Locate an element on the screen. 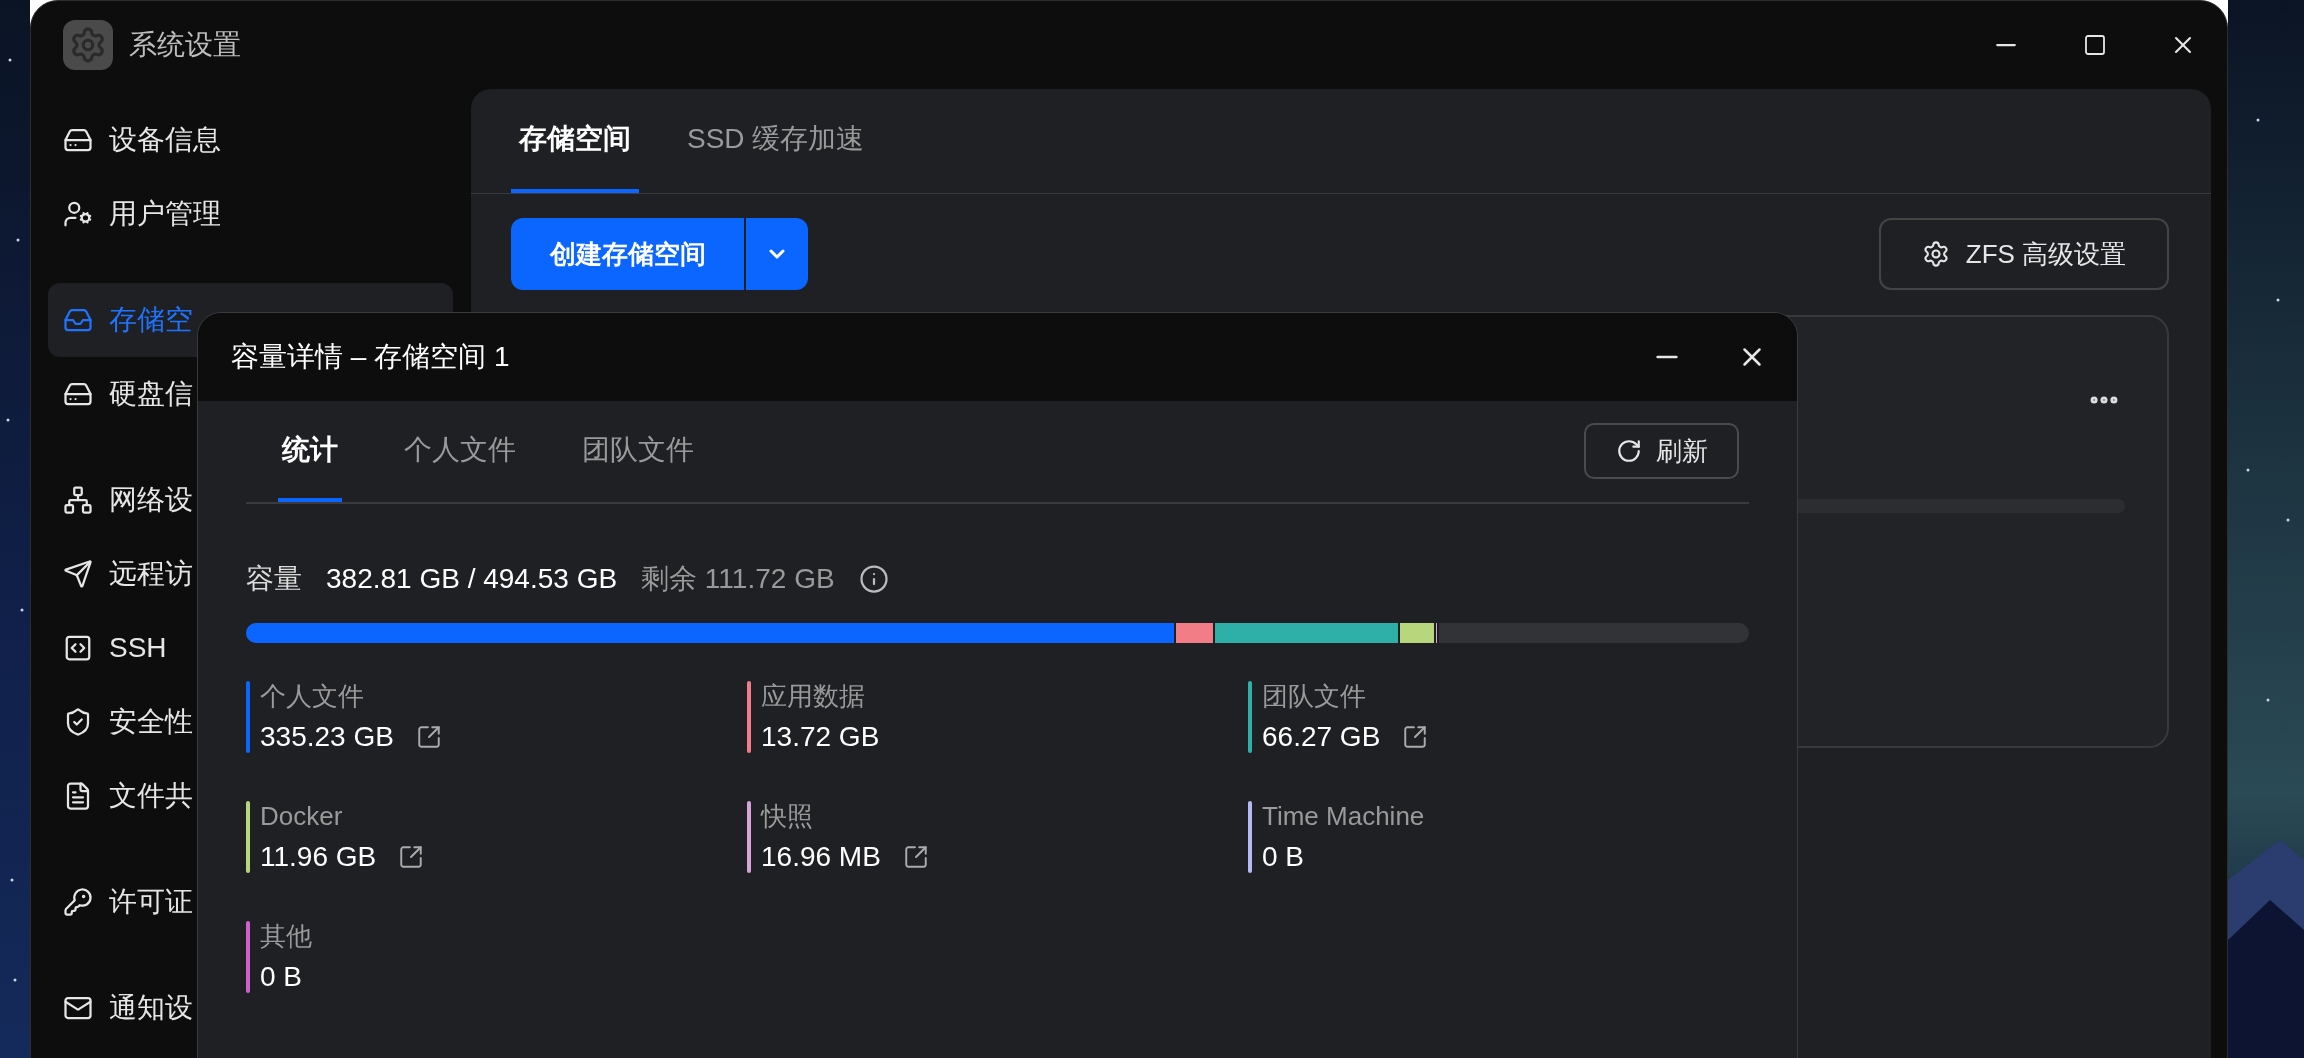  stat-value: 13.72 GB is located at coordinates (820, 737).